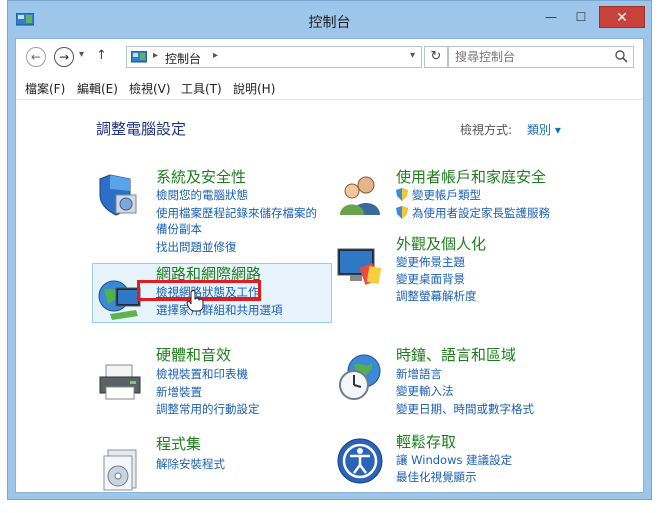 Image resolution: width=661 pixels, height=513 pixels. What do you see at coordinates (436, 477) in the screenshot?
I see `link-optimize-visual: 最佳化視覺顯示` at bounding box center [436, 477].